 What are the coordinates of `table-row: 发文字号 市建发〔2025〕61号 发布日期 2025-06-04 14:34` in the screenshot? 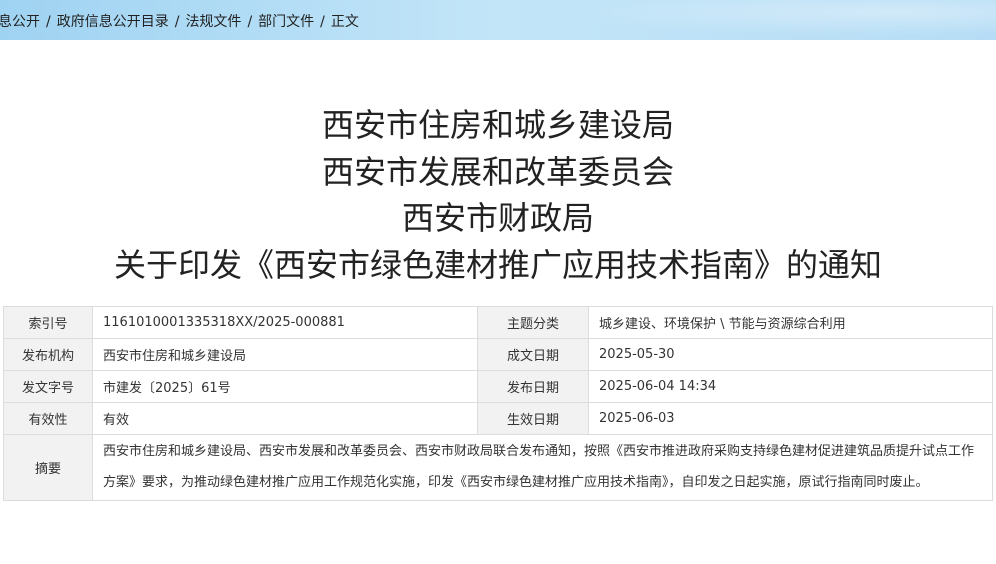 It's located at (498, 386).